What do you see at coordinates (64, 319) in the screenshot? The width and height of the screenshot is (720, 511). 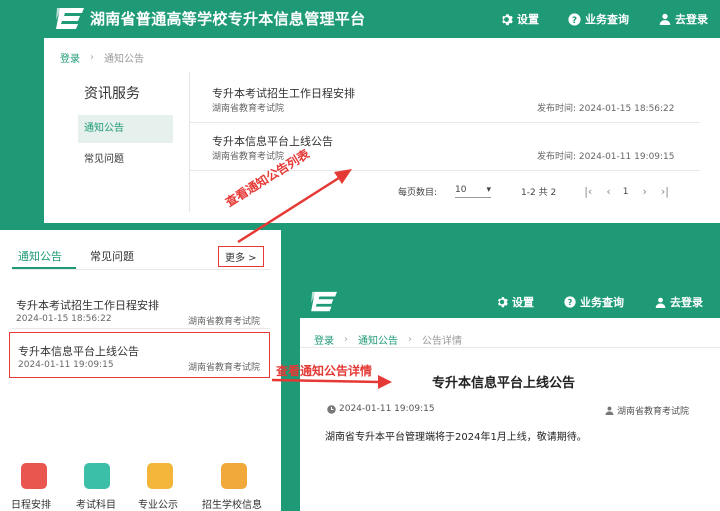 I see `home-notice-date: 2024-01-15 18:56:22` at bounding box center [64, 319].